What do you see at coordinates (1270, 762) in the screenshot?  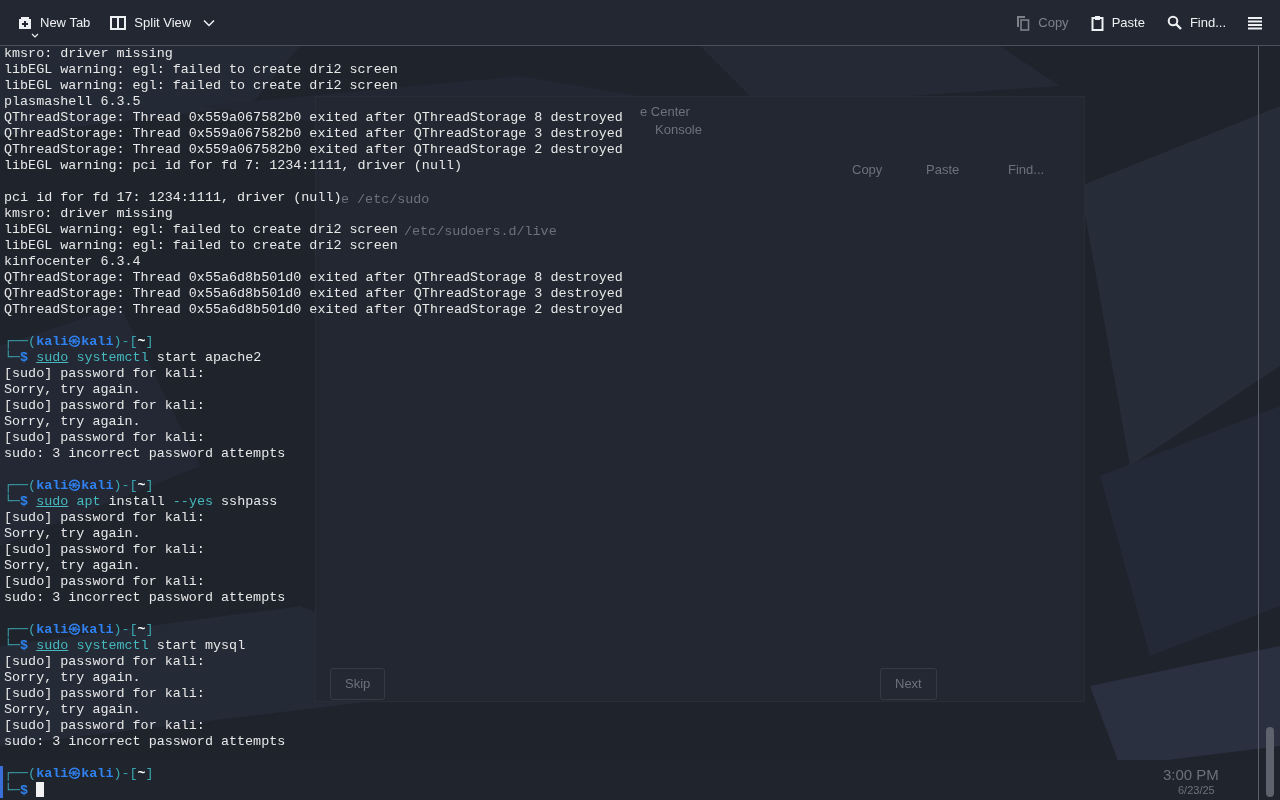 I see `scrollbar-thumb` at bounding box center [1270, 762].